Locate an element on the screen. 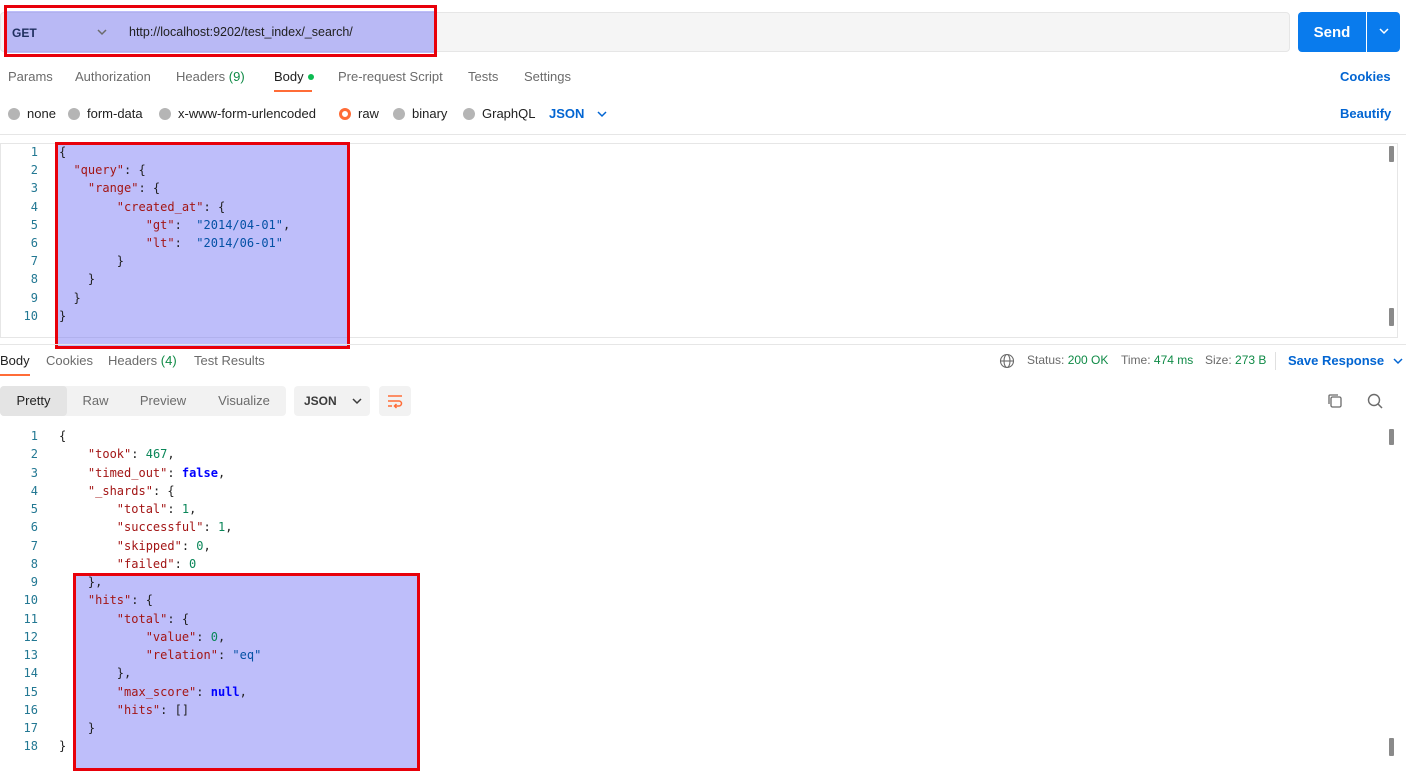 The height and width of the screenshot is (783, 1406). view-pretty: Pretty is located at coordinates (33, 401).